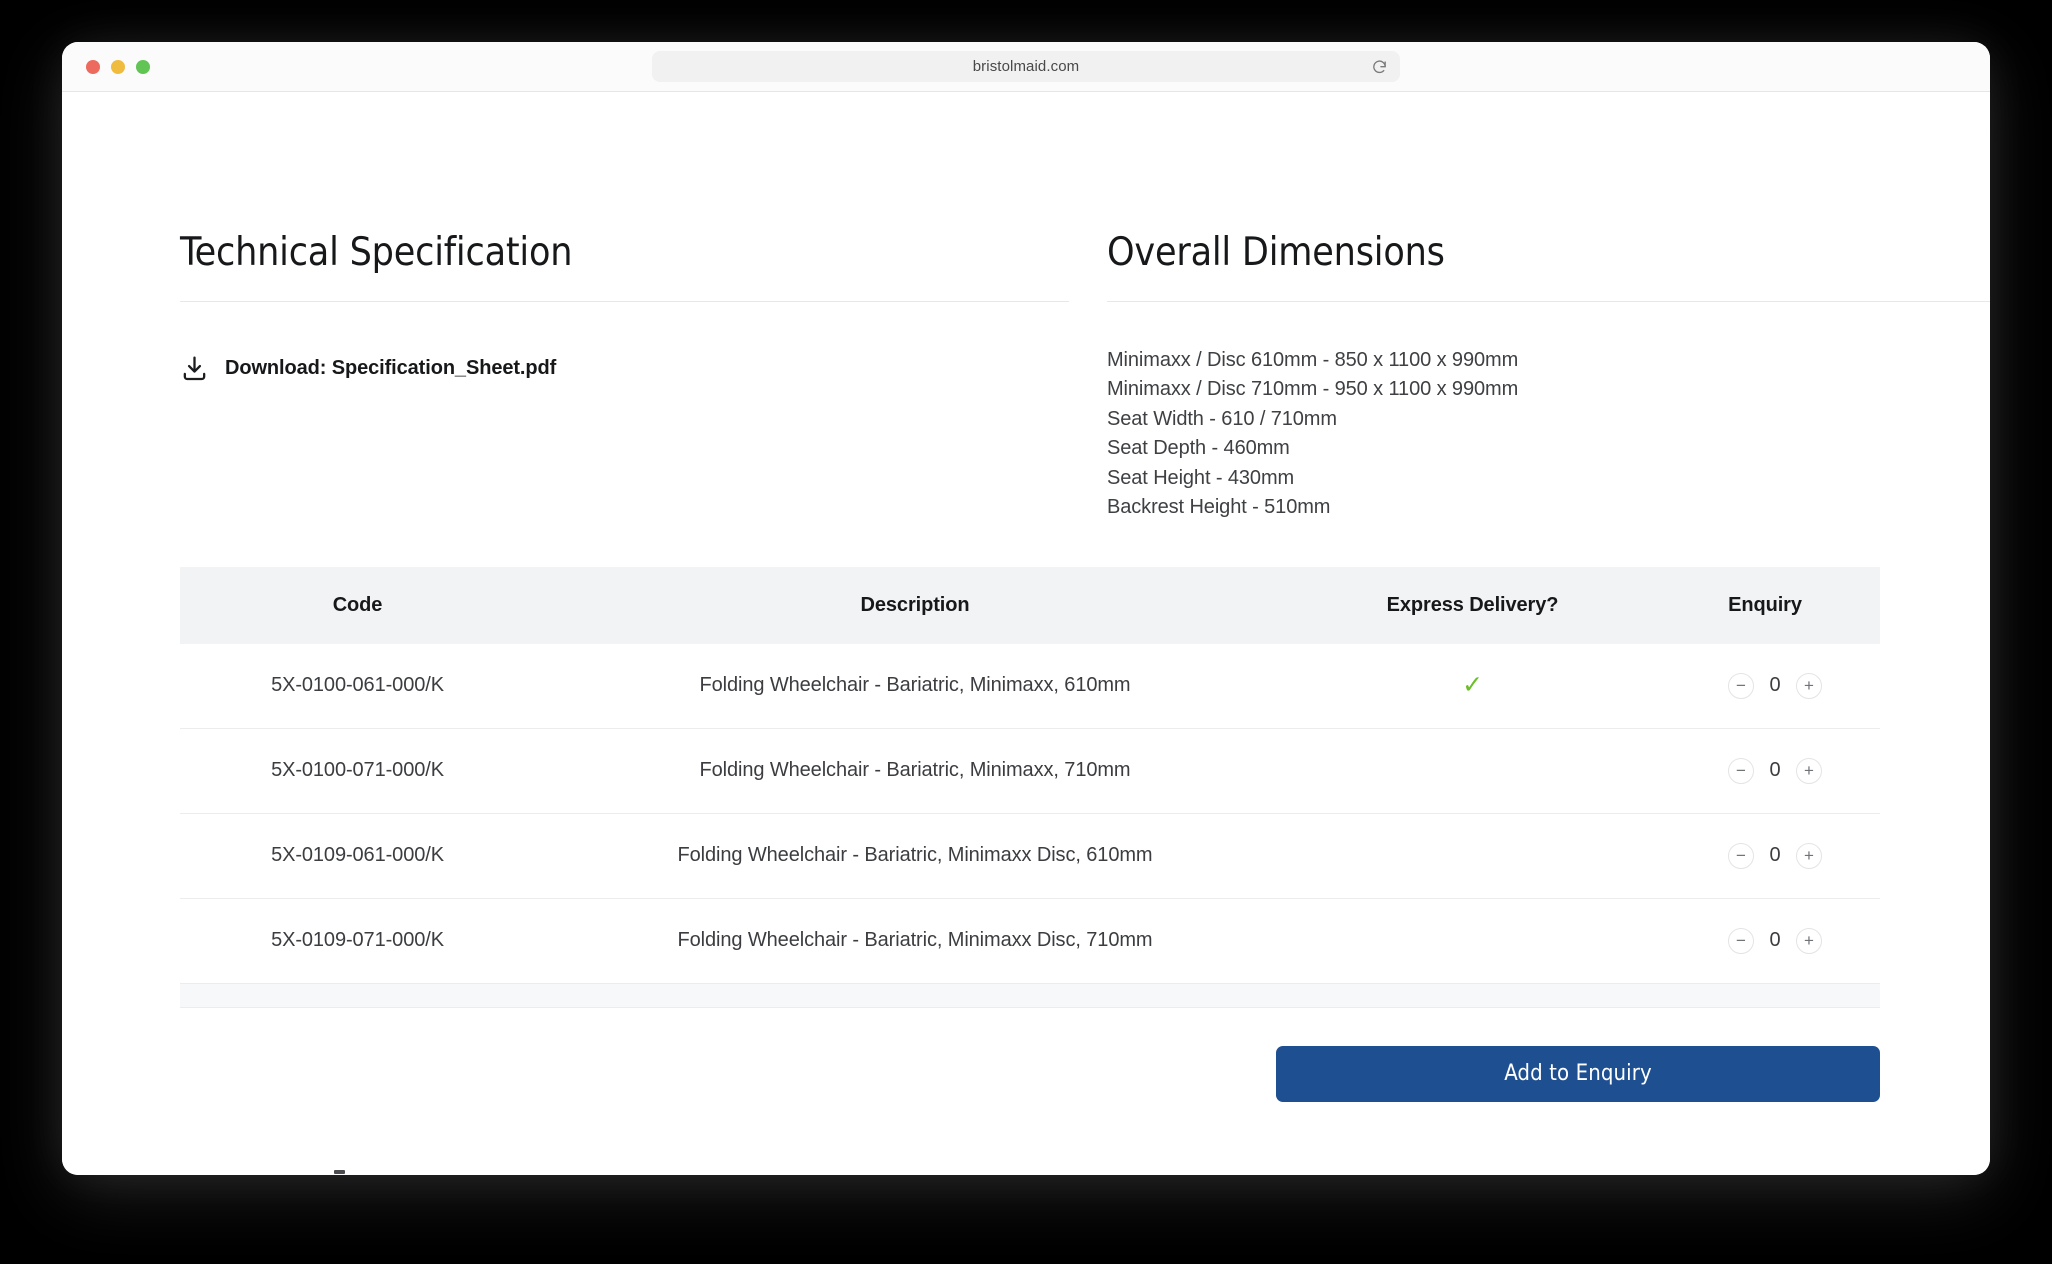 The image size is (2052, 1264). What do you see at coordinates (357, 605) in the screenshot?
I see `column-header-code: Code` at bounding box center [357, 605].